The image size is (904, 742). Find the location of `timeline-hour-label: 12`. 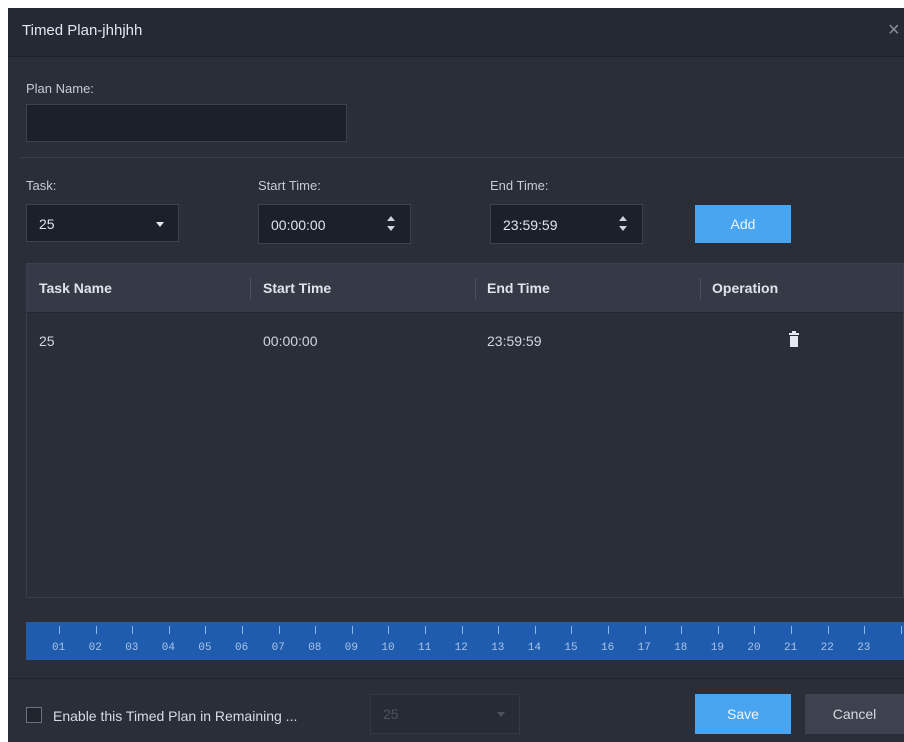

timeline-hour-label: 12 is located at coordinates (461, 648).